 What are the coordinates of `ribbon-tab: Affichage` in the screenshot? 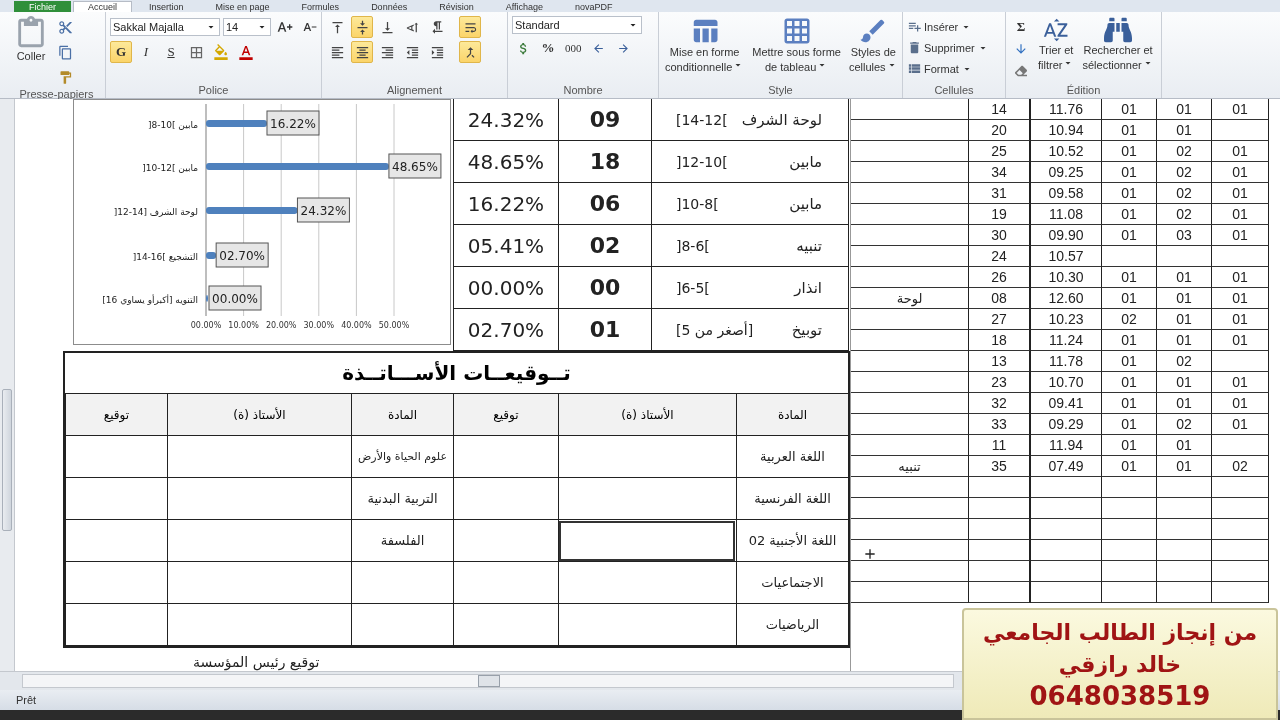 It's located at (524, 6).